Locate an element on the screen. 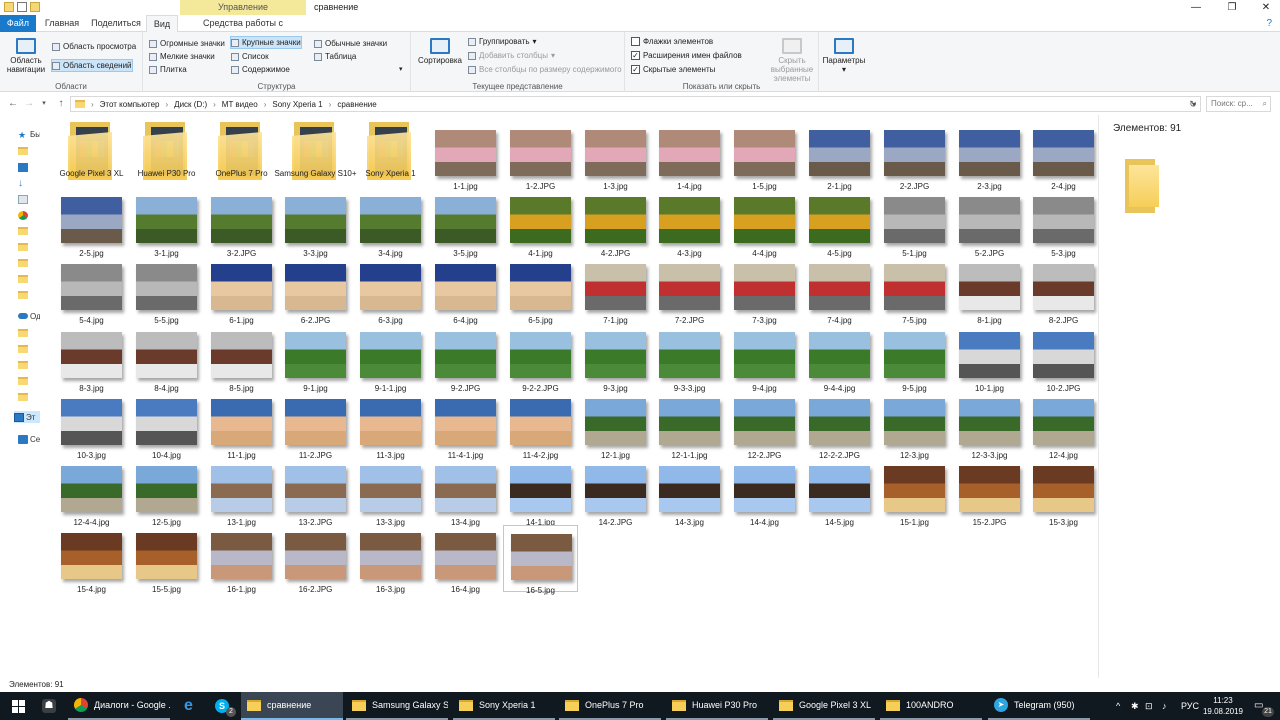 This screenshot has width=1280, height=720. file-item: 9-5.jpg is located at coordinates (914, 358).